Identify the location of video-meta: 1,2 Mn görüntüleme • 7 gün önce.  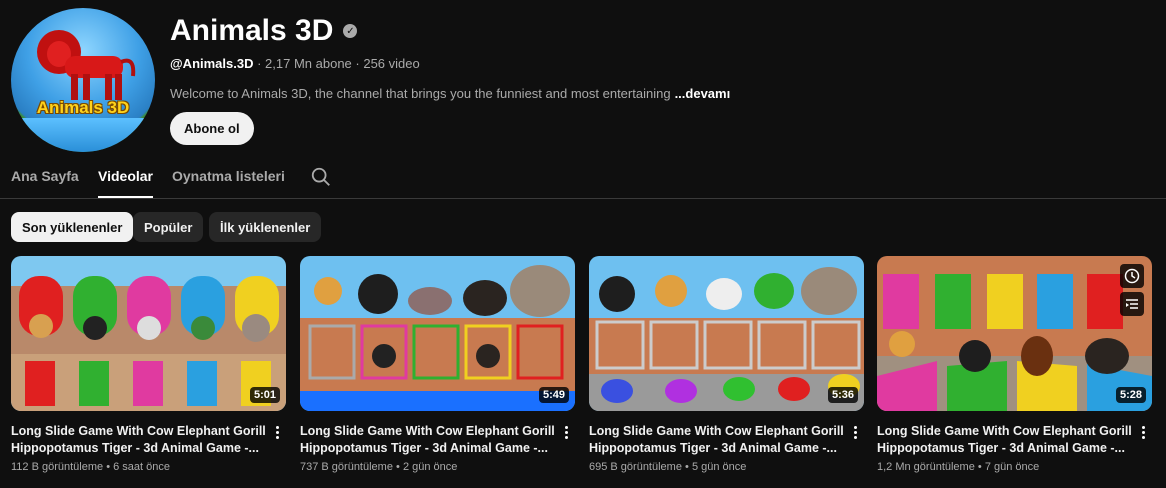
(1014, 467).